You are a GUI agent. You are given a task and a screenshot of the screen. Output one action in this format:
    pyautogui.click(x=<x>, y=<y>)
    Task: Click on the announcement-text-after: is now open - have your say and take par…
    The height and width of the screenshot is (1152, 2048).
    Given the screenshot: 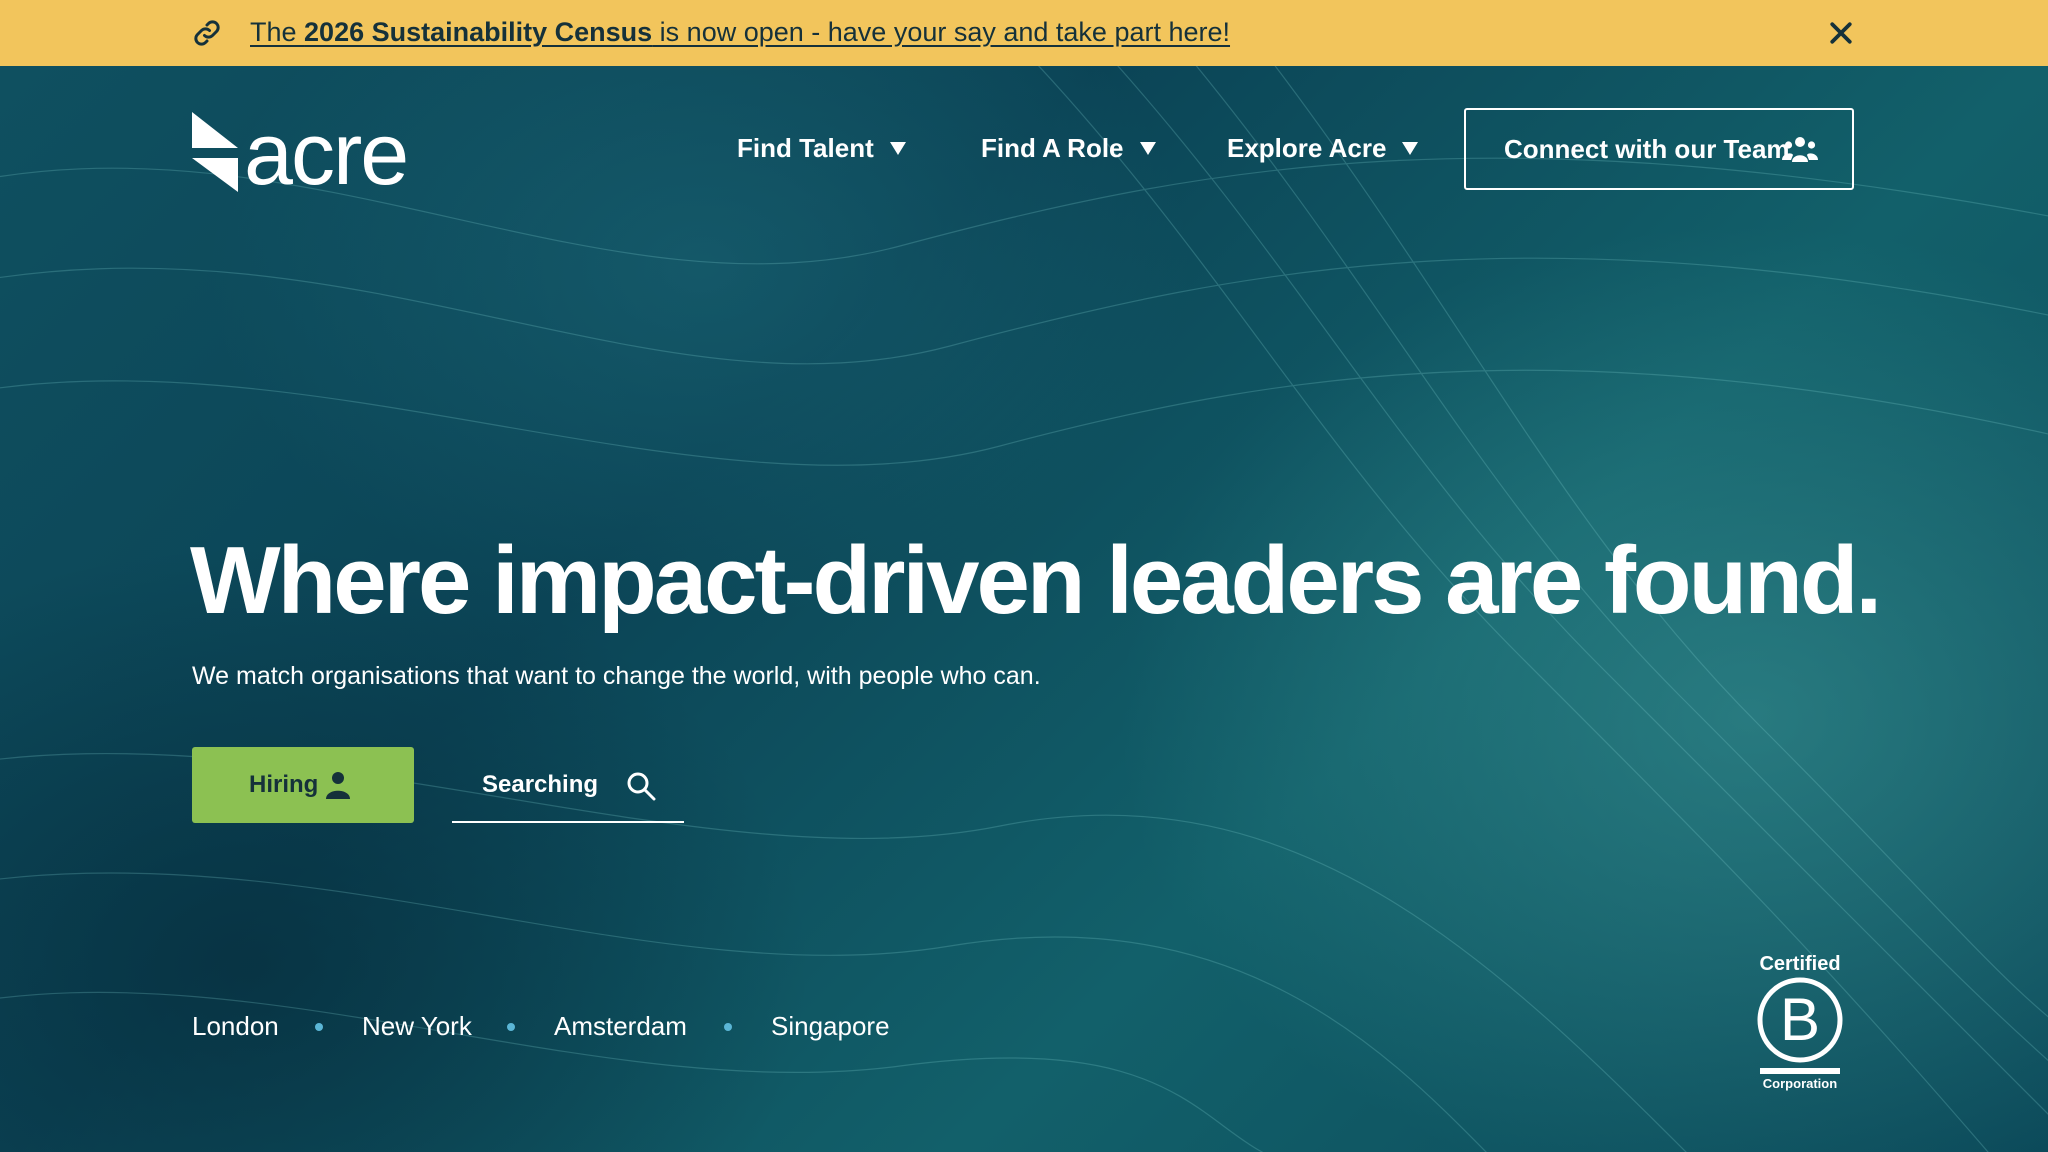 What is the action you would take?
    pyautogui.click(x=941, y=32)
    